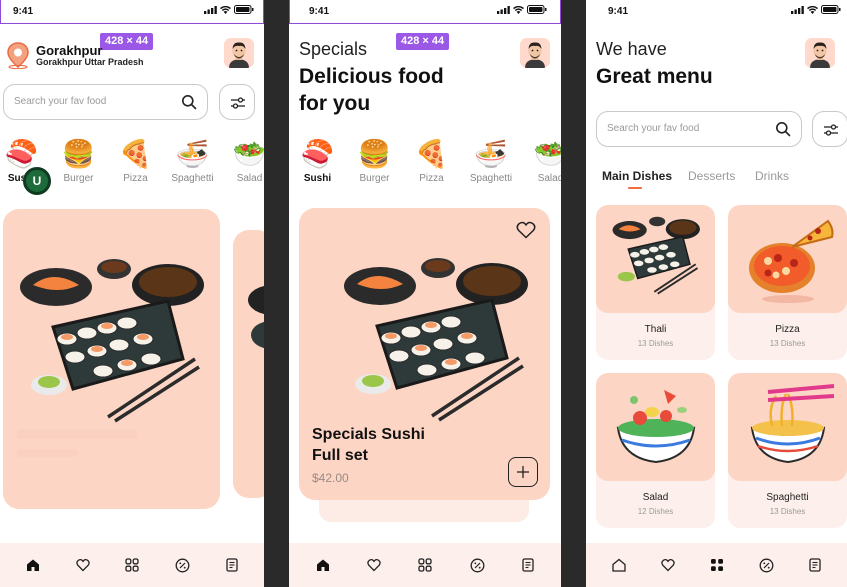  What do you see at coordinates (655, 427) in the screenshot?
I see `salad-icon` at bounding box center [655, 427].